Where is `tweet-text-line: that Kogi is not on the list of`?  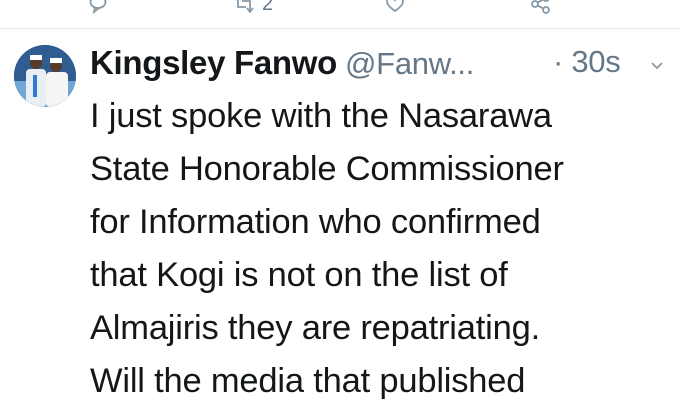
tweet-text-line: that Kogi is not on the list of is located at coordinates (299, 275).